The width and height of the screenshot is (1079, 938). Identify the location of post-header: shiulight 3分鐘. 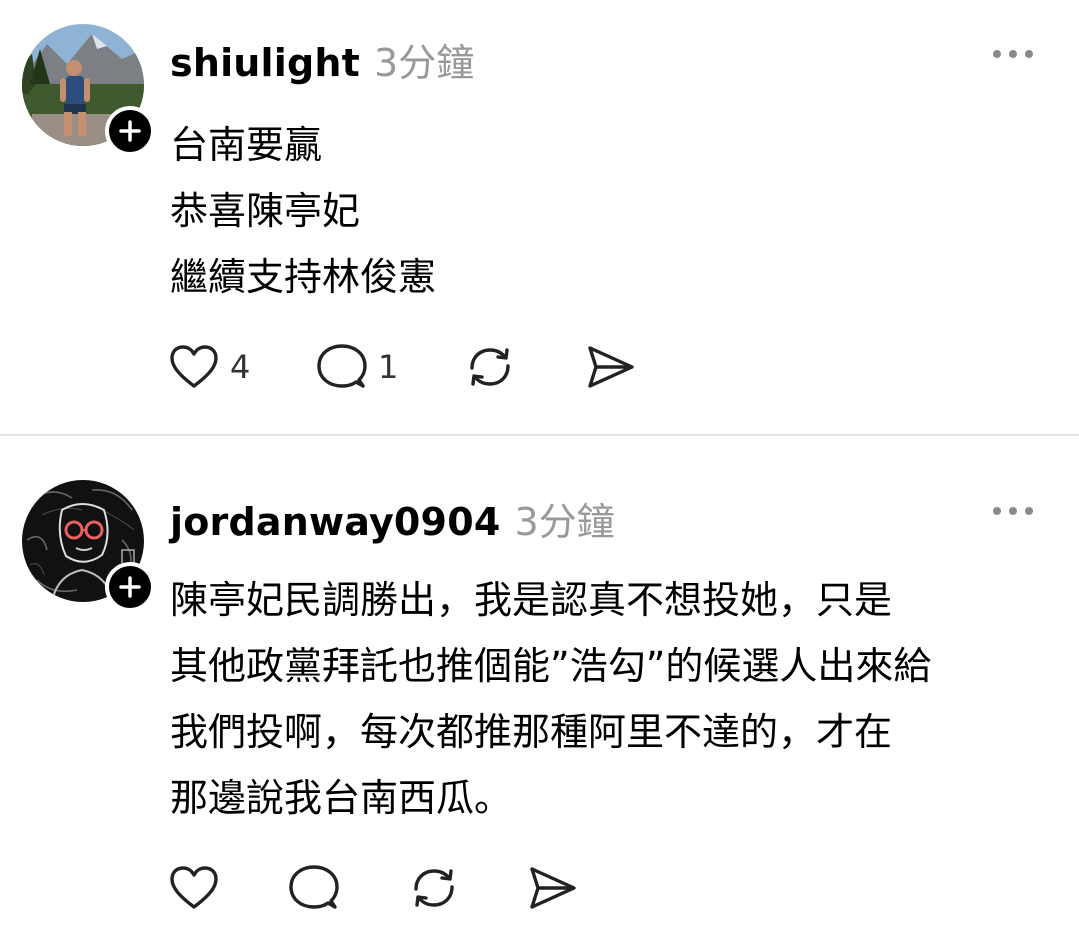
(322, 59).